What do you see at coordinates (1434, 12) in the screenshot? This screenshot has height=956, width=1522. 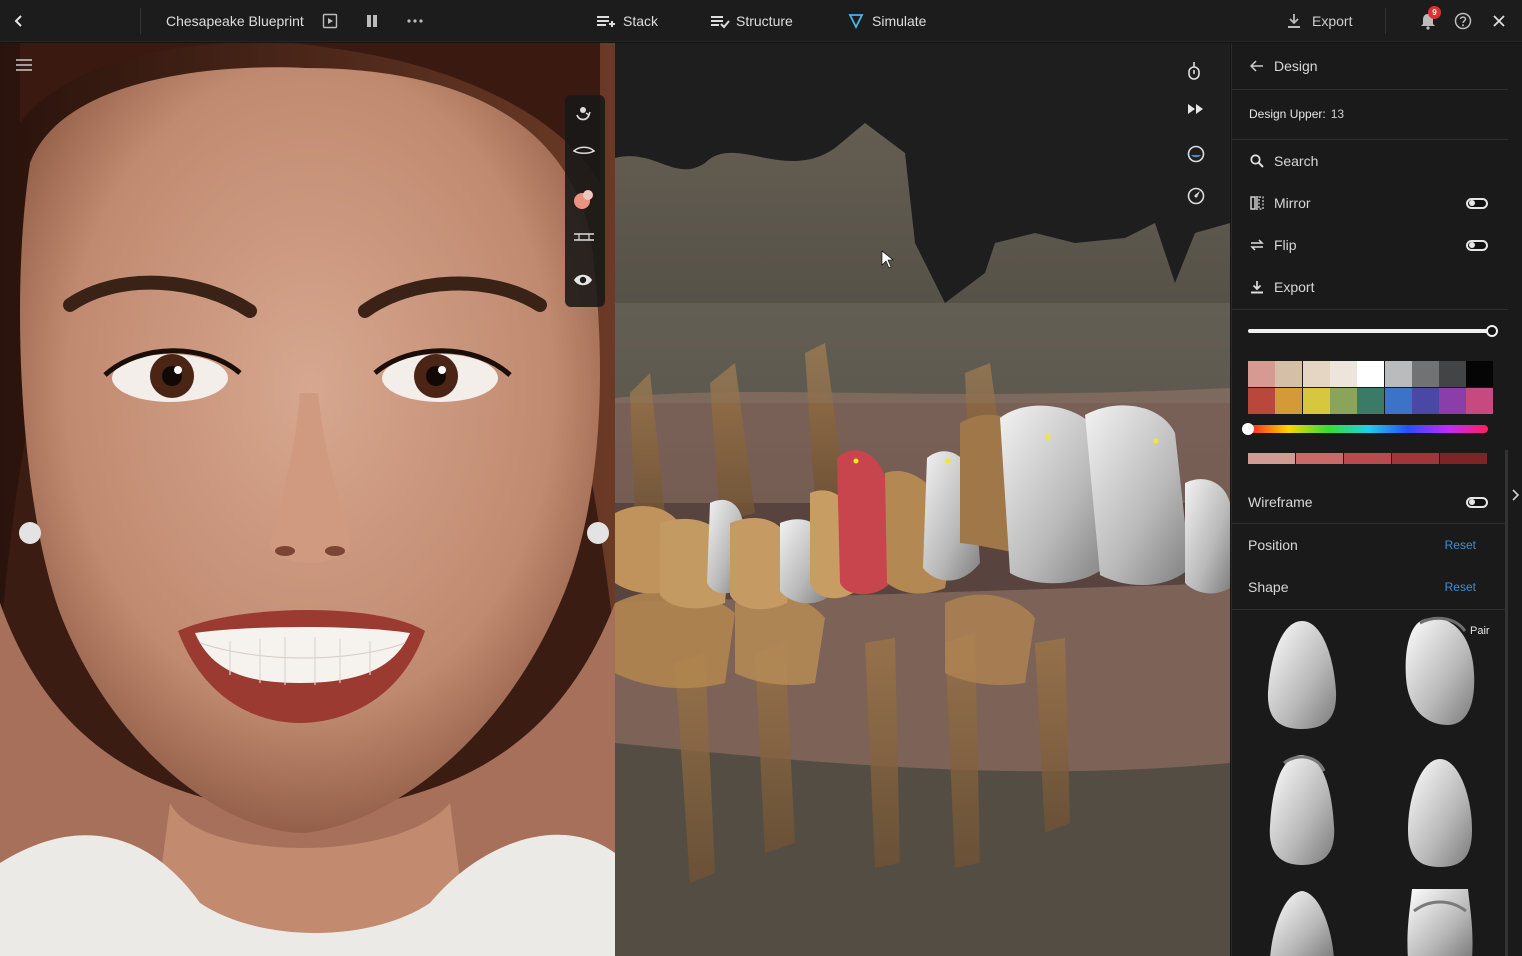 I see `notification-badge: 9` at bounding box center [1434, 12].